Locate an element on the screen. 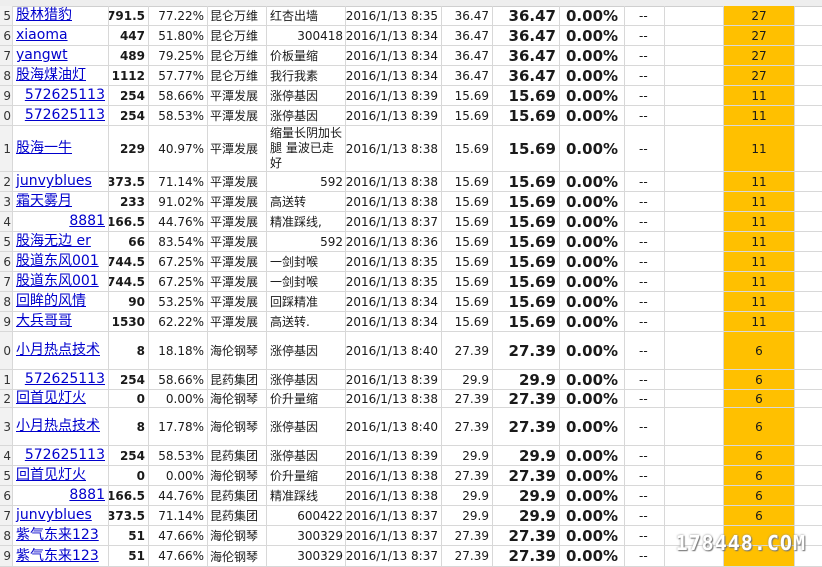 Image resolution: width=822 pixels, height=567 pixels. user-name-cell: 小月热点技术 is located at coordinates (61, 426).